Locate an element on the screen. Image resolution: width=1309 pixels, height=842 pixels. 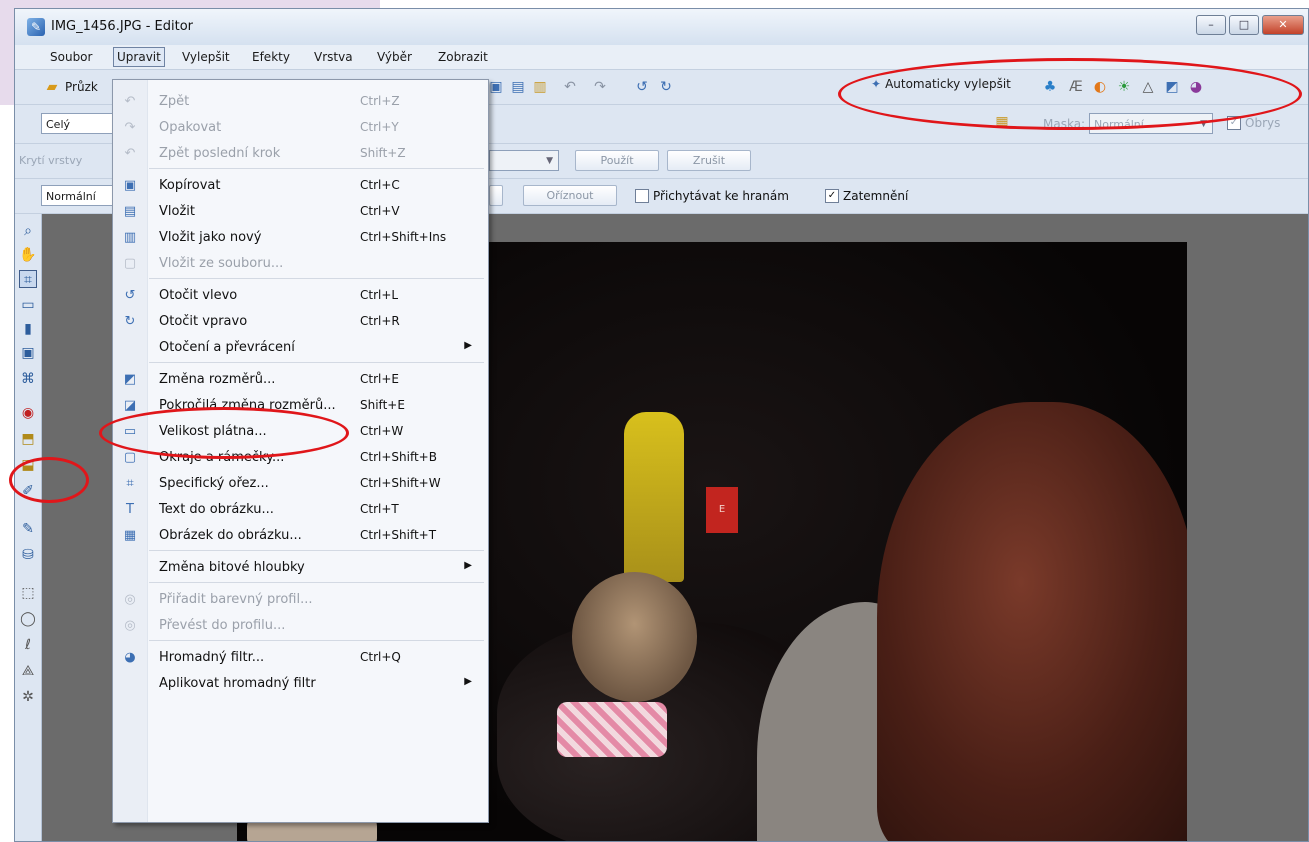
undo-toolbar-icon: ↶ is located at coordinates (570, 87).